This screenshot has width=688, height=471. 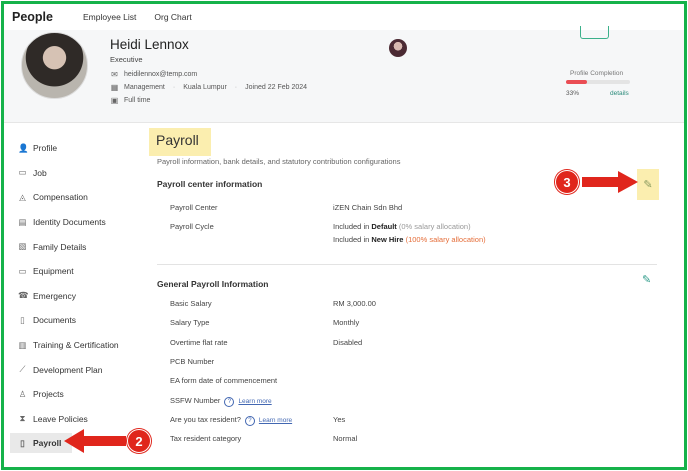 I want to click on sidebar-item-equipment: ▭ Equipment, so click(x=72, y=271).